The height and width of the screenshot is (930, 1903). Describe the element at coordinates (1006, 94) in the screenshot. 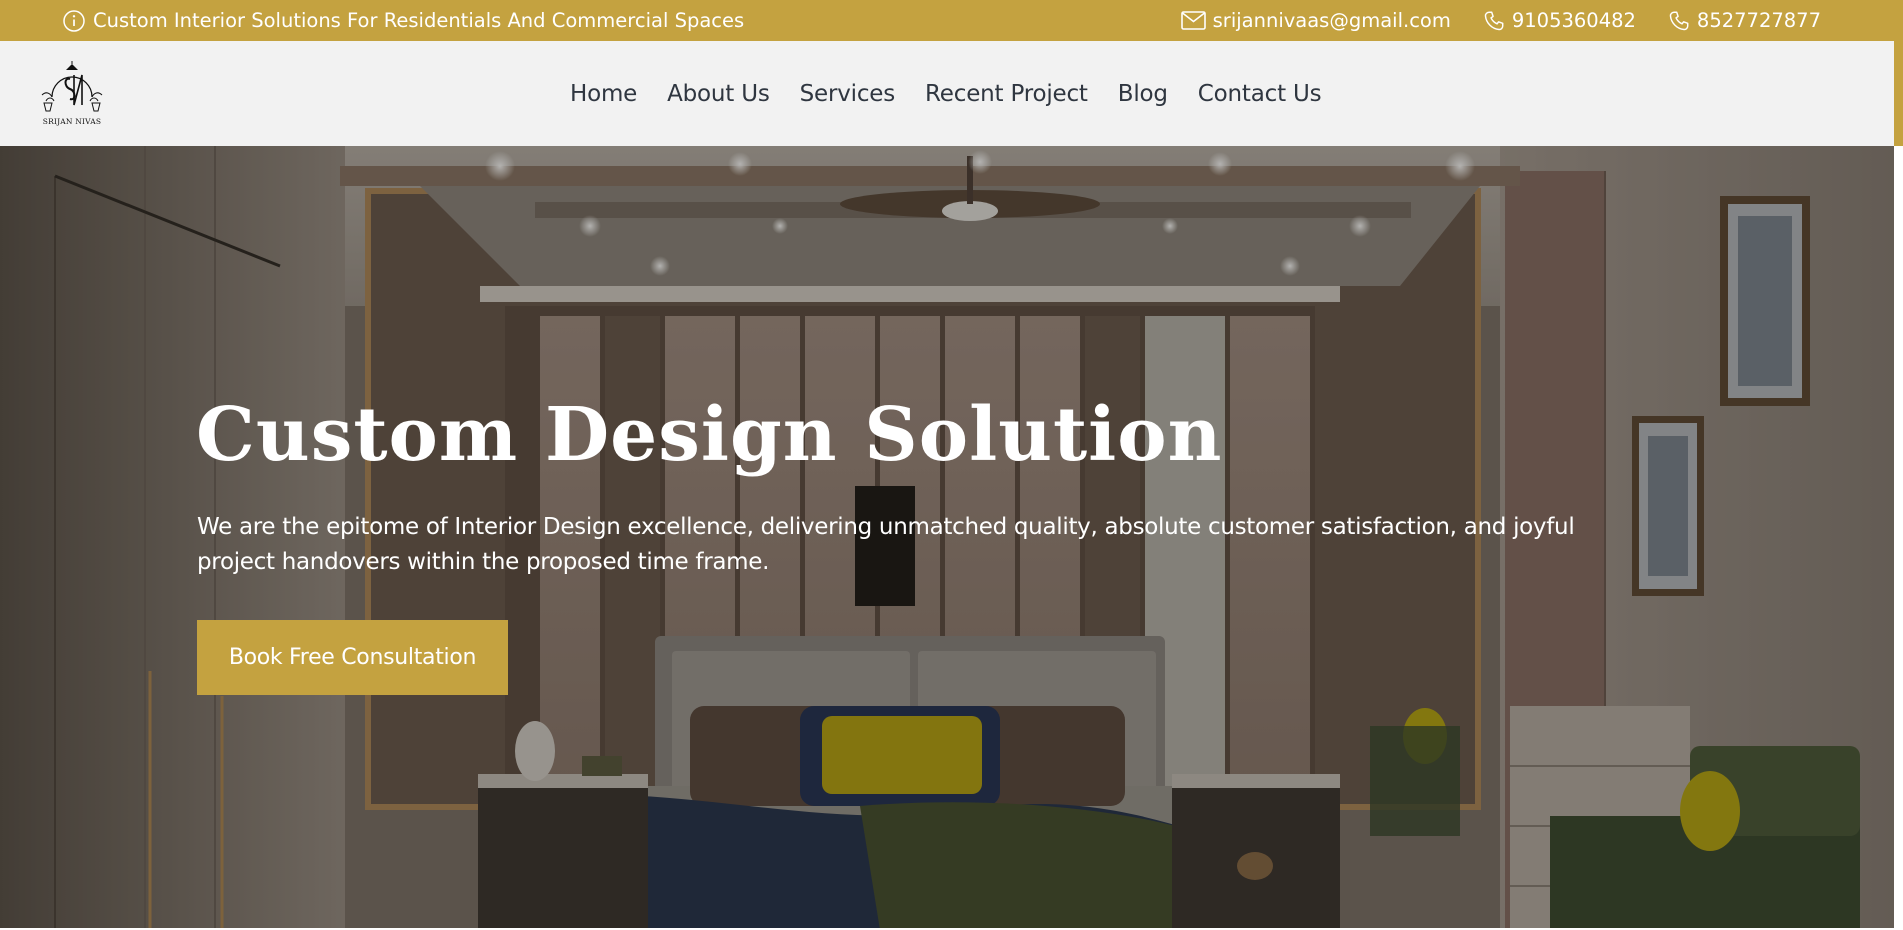

I see `nav-recent-project: Recent Project` at that location.